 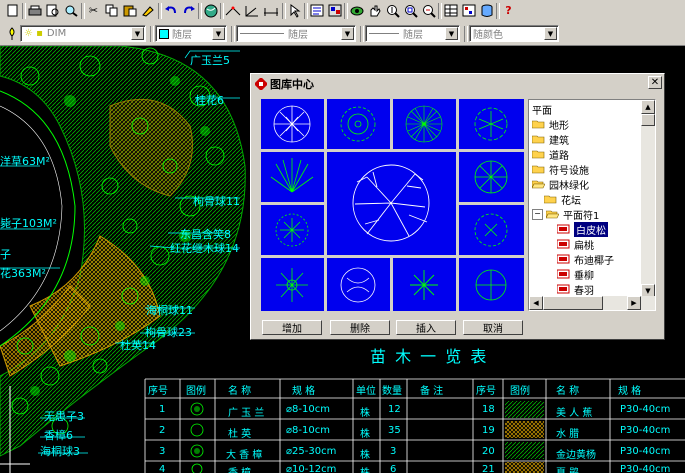 I want to click on design-center-icon, so click(x=334, y=10).